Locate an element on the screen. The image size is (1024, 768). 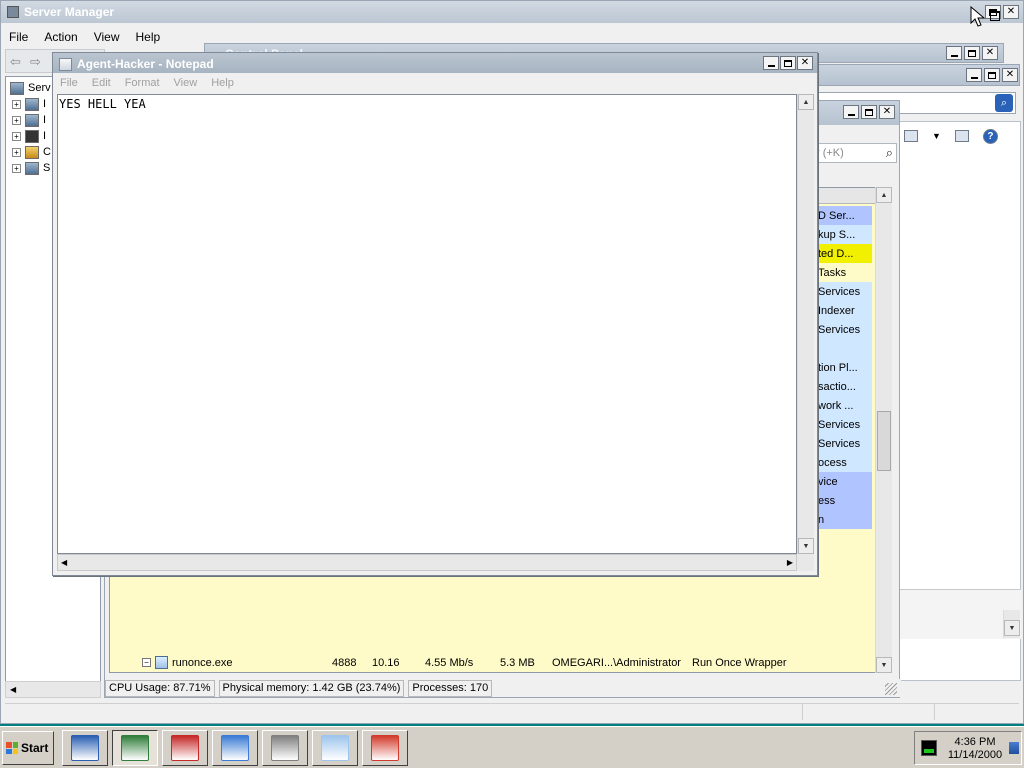
details-scrollbar: ▼ is located at coordinates (1011, 624).